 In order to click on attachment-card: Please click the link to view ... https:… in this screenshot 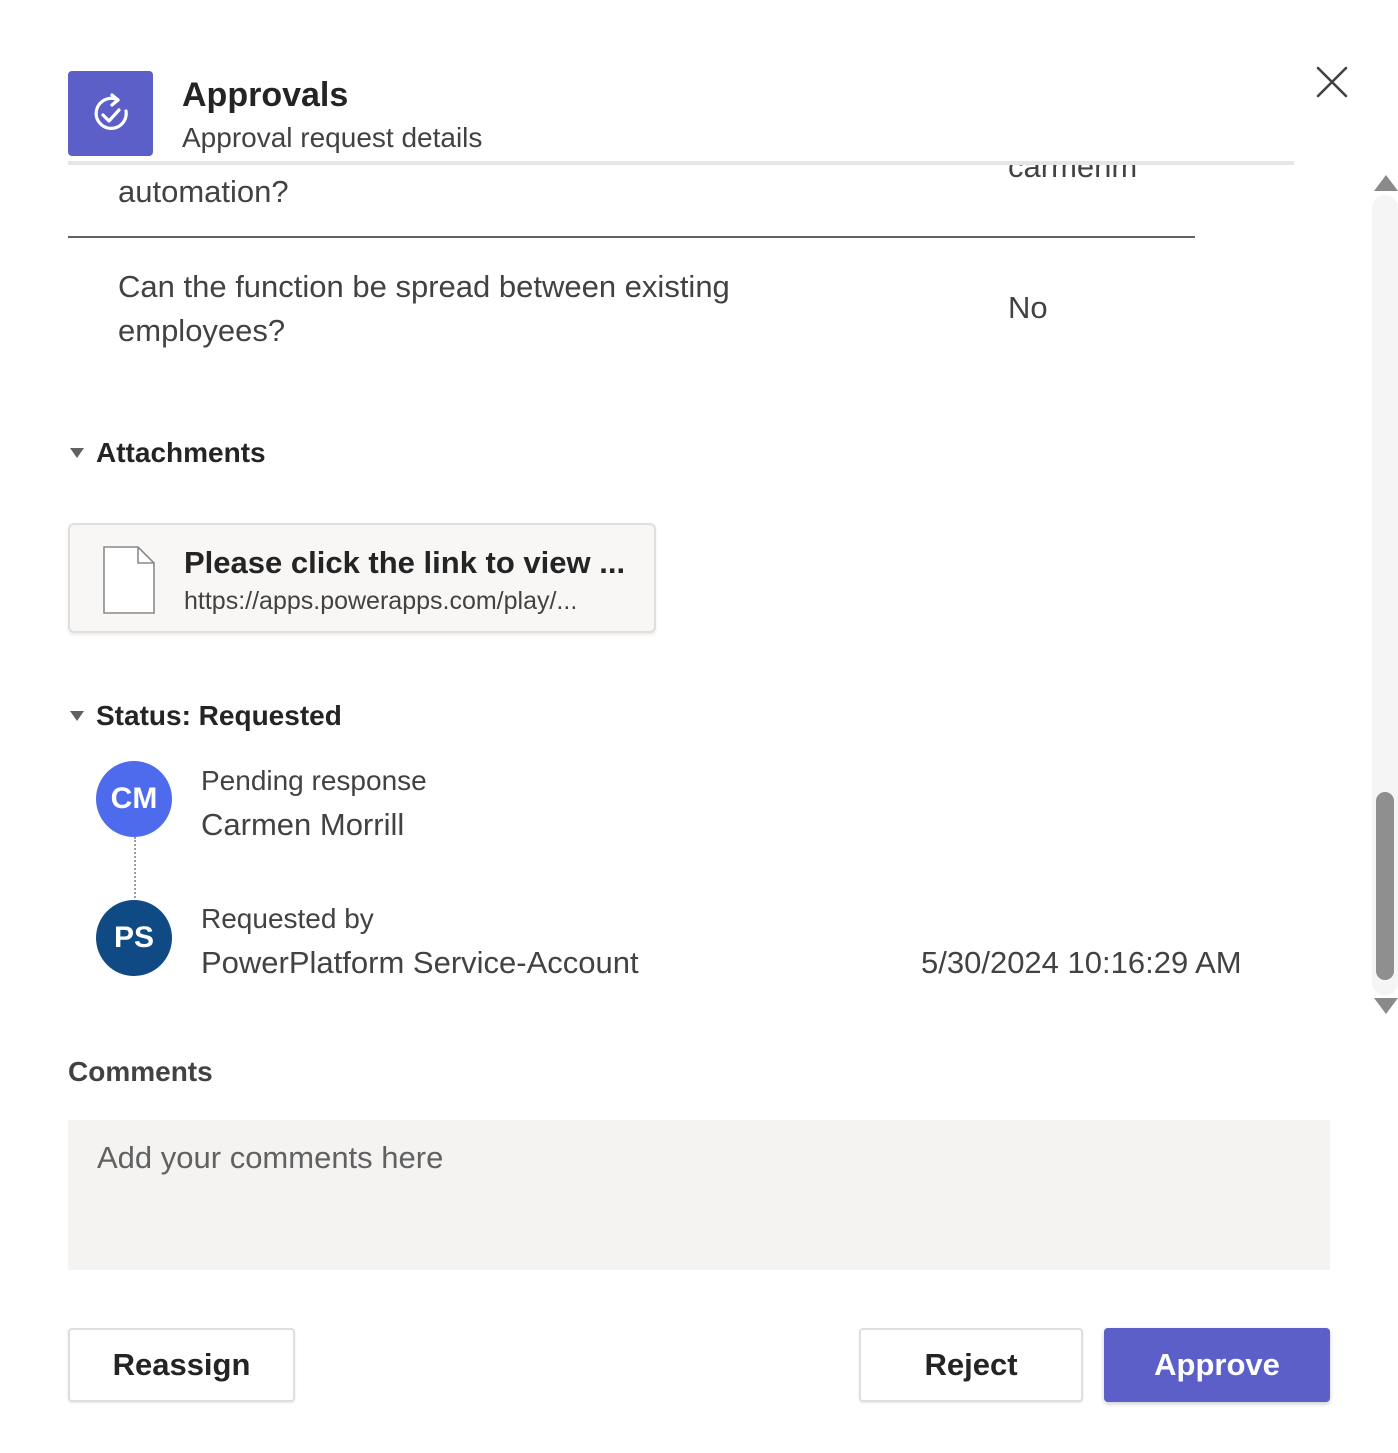, I will do `click(362, 578)`.